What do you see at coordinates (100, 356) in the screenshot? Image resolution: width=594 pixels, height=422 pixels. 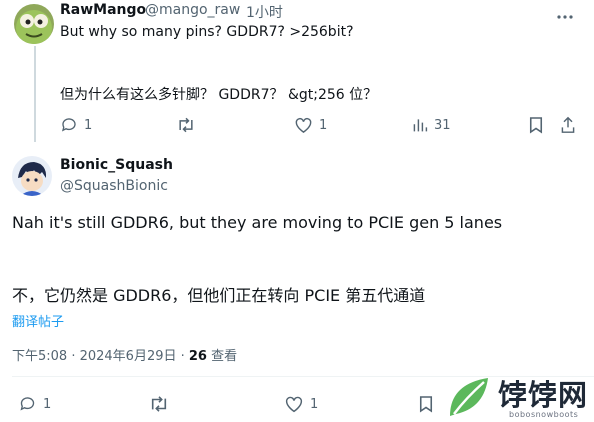 I see `post-time: 下午5:08 · 2024年6月29日 ·` at bounding box center [100, 356].